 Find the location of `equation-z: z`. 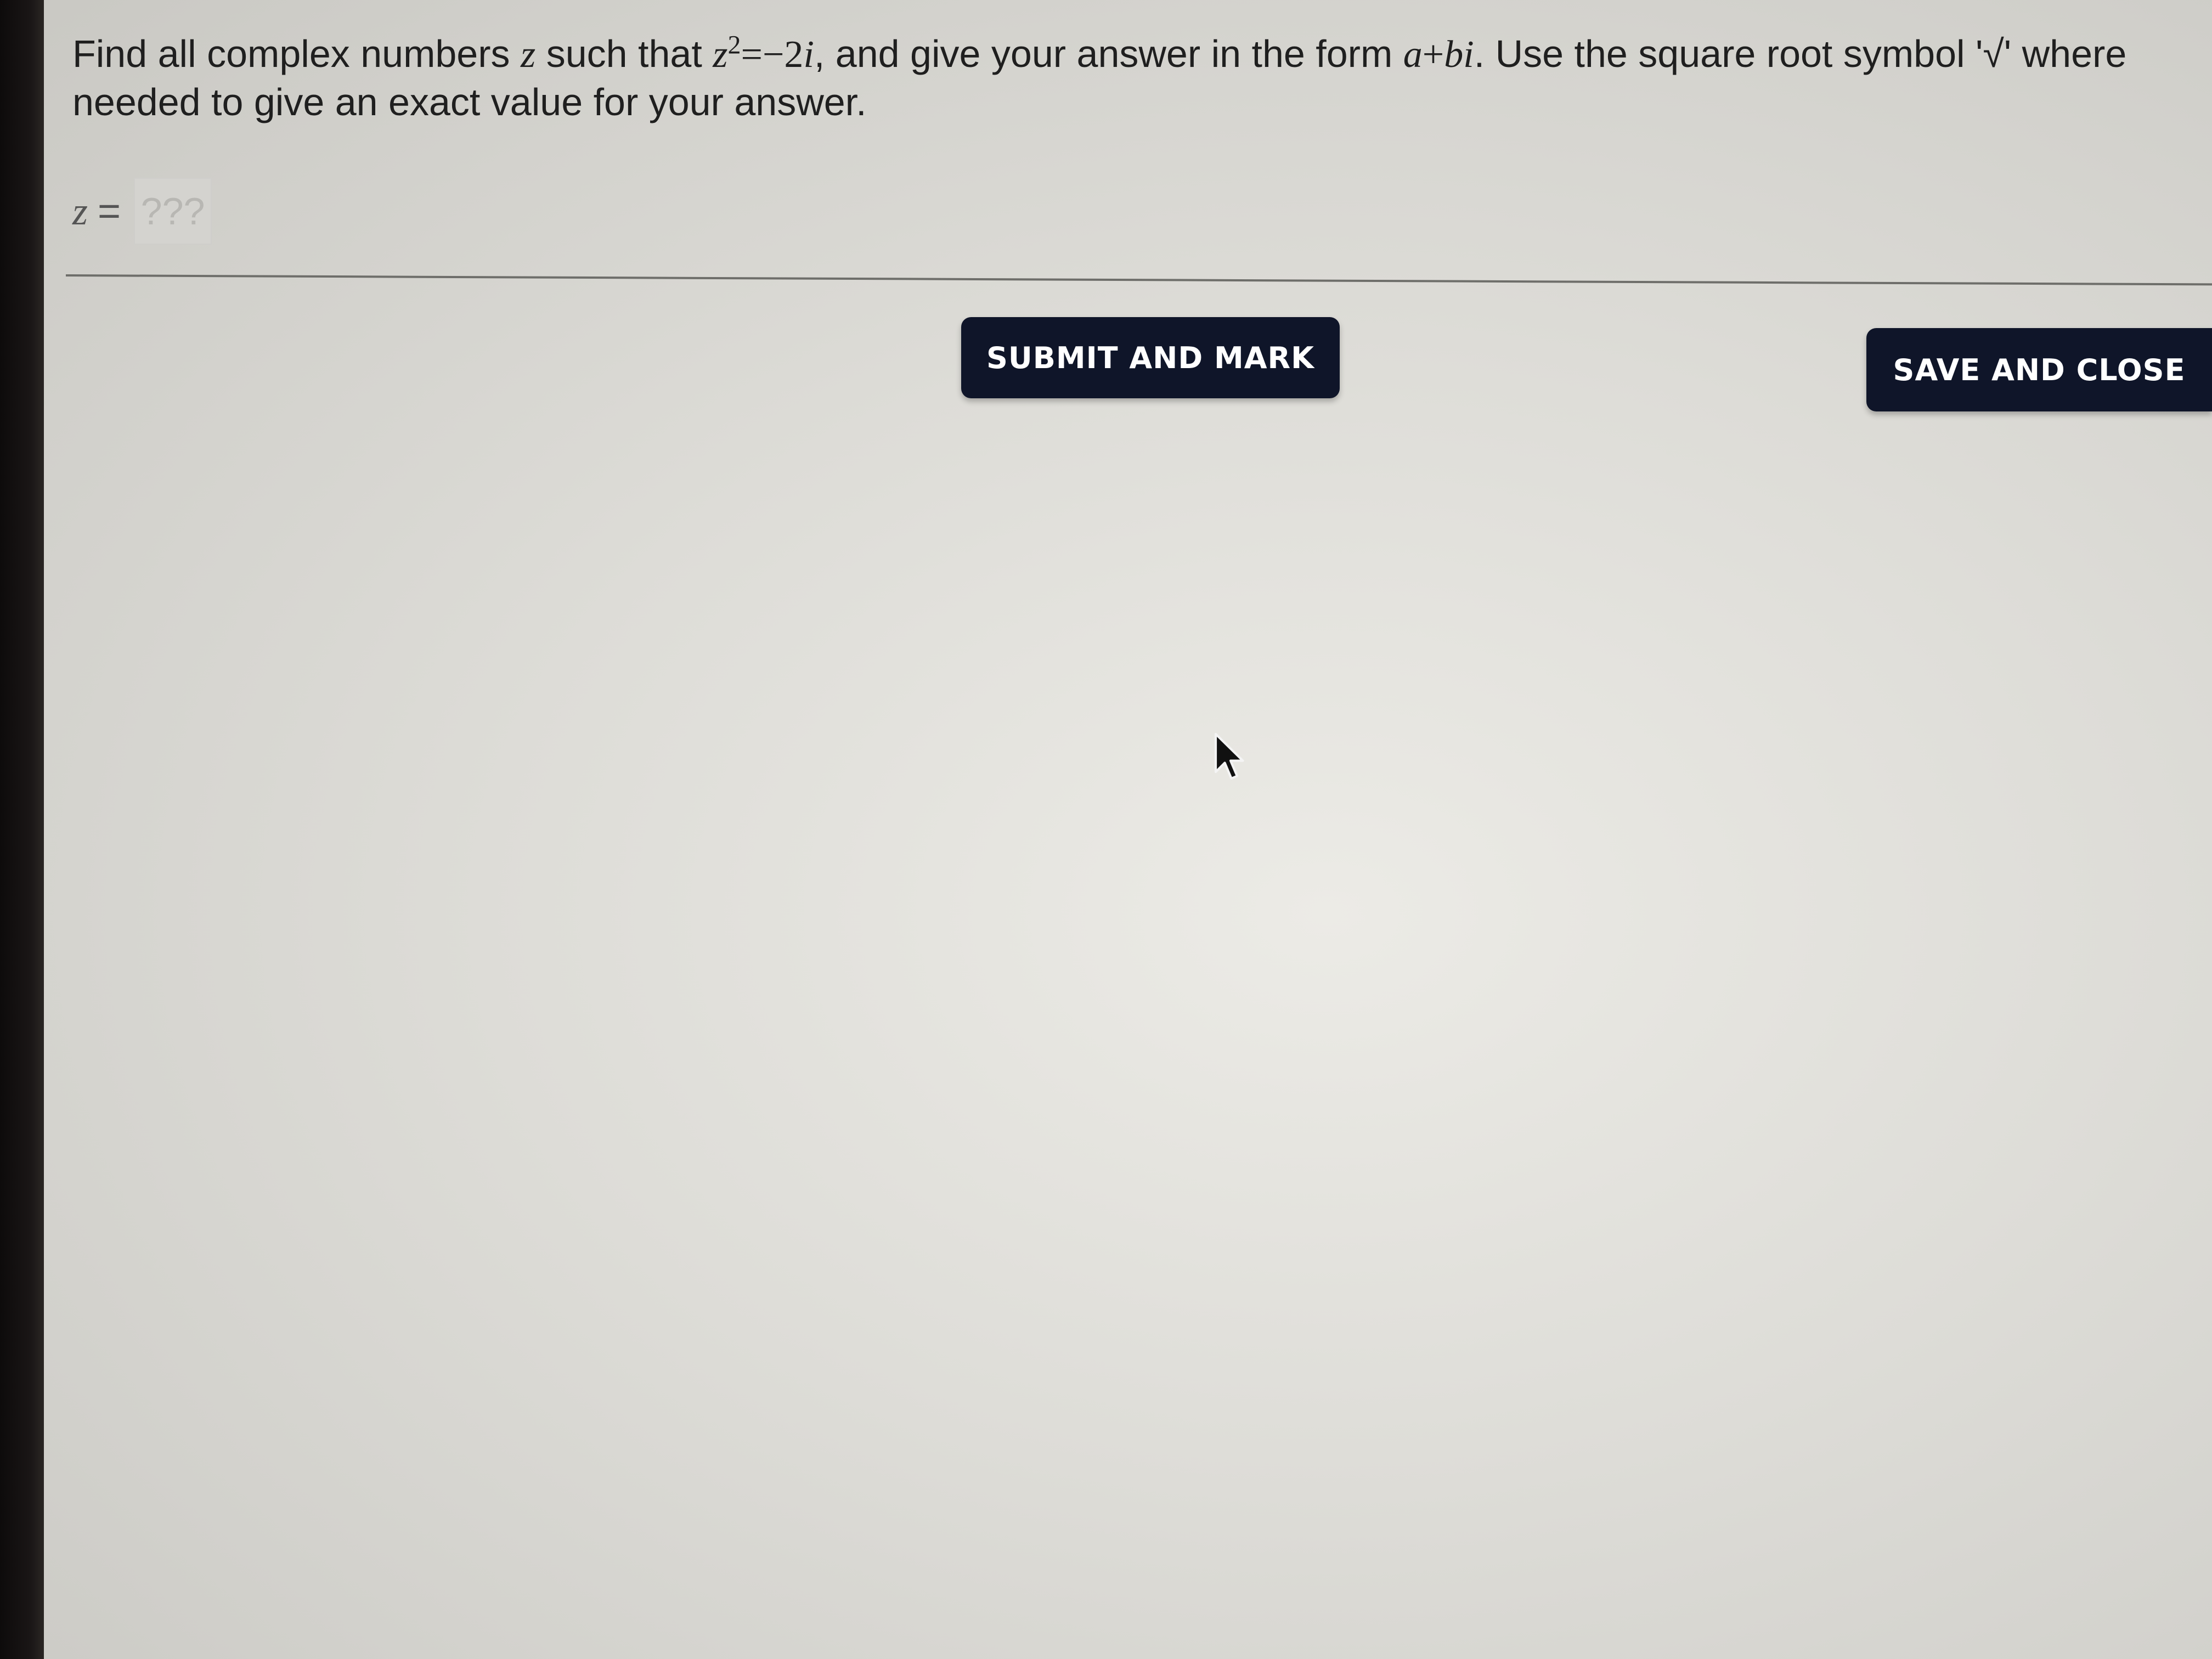

equation-z: z is located at coordinates (720, 55).